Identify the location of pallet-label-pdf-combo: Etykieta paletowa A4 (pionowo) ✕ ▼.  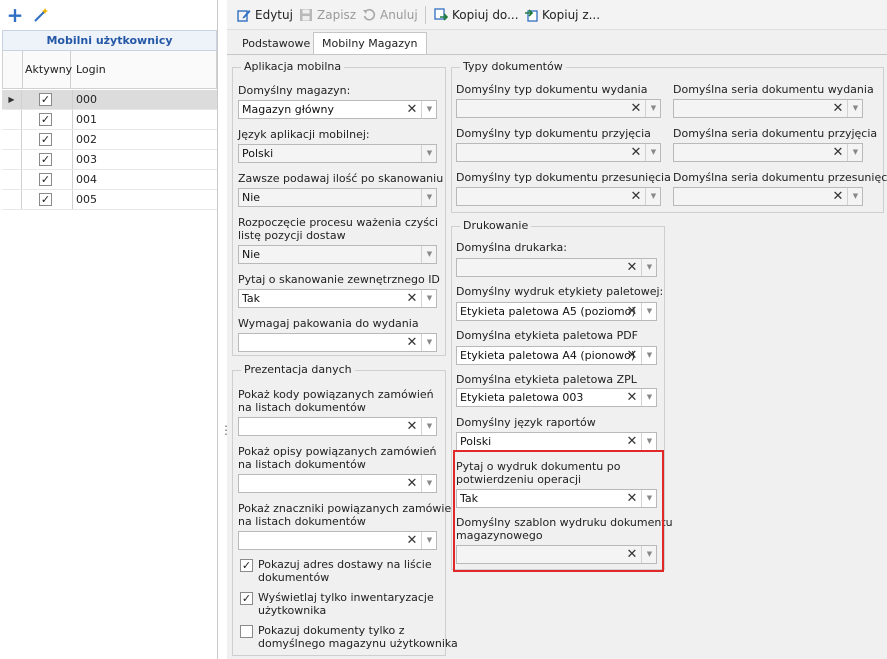
(556, 355).